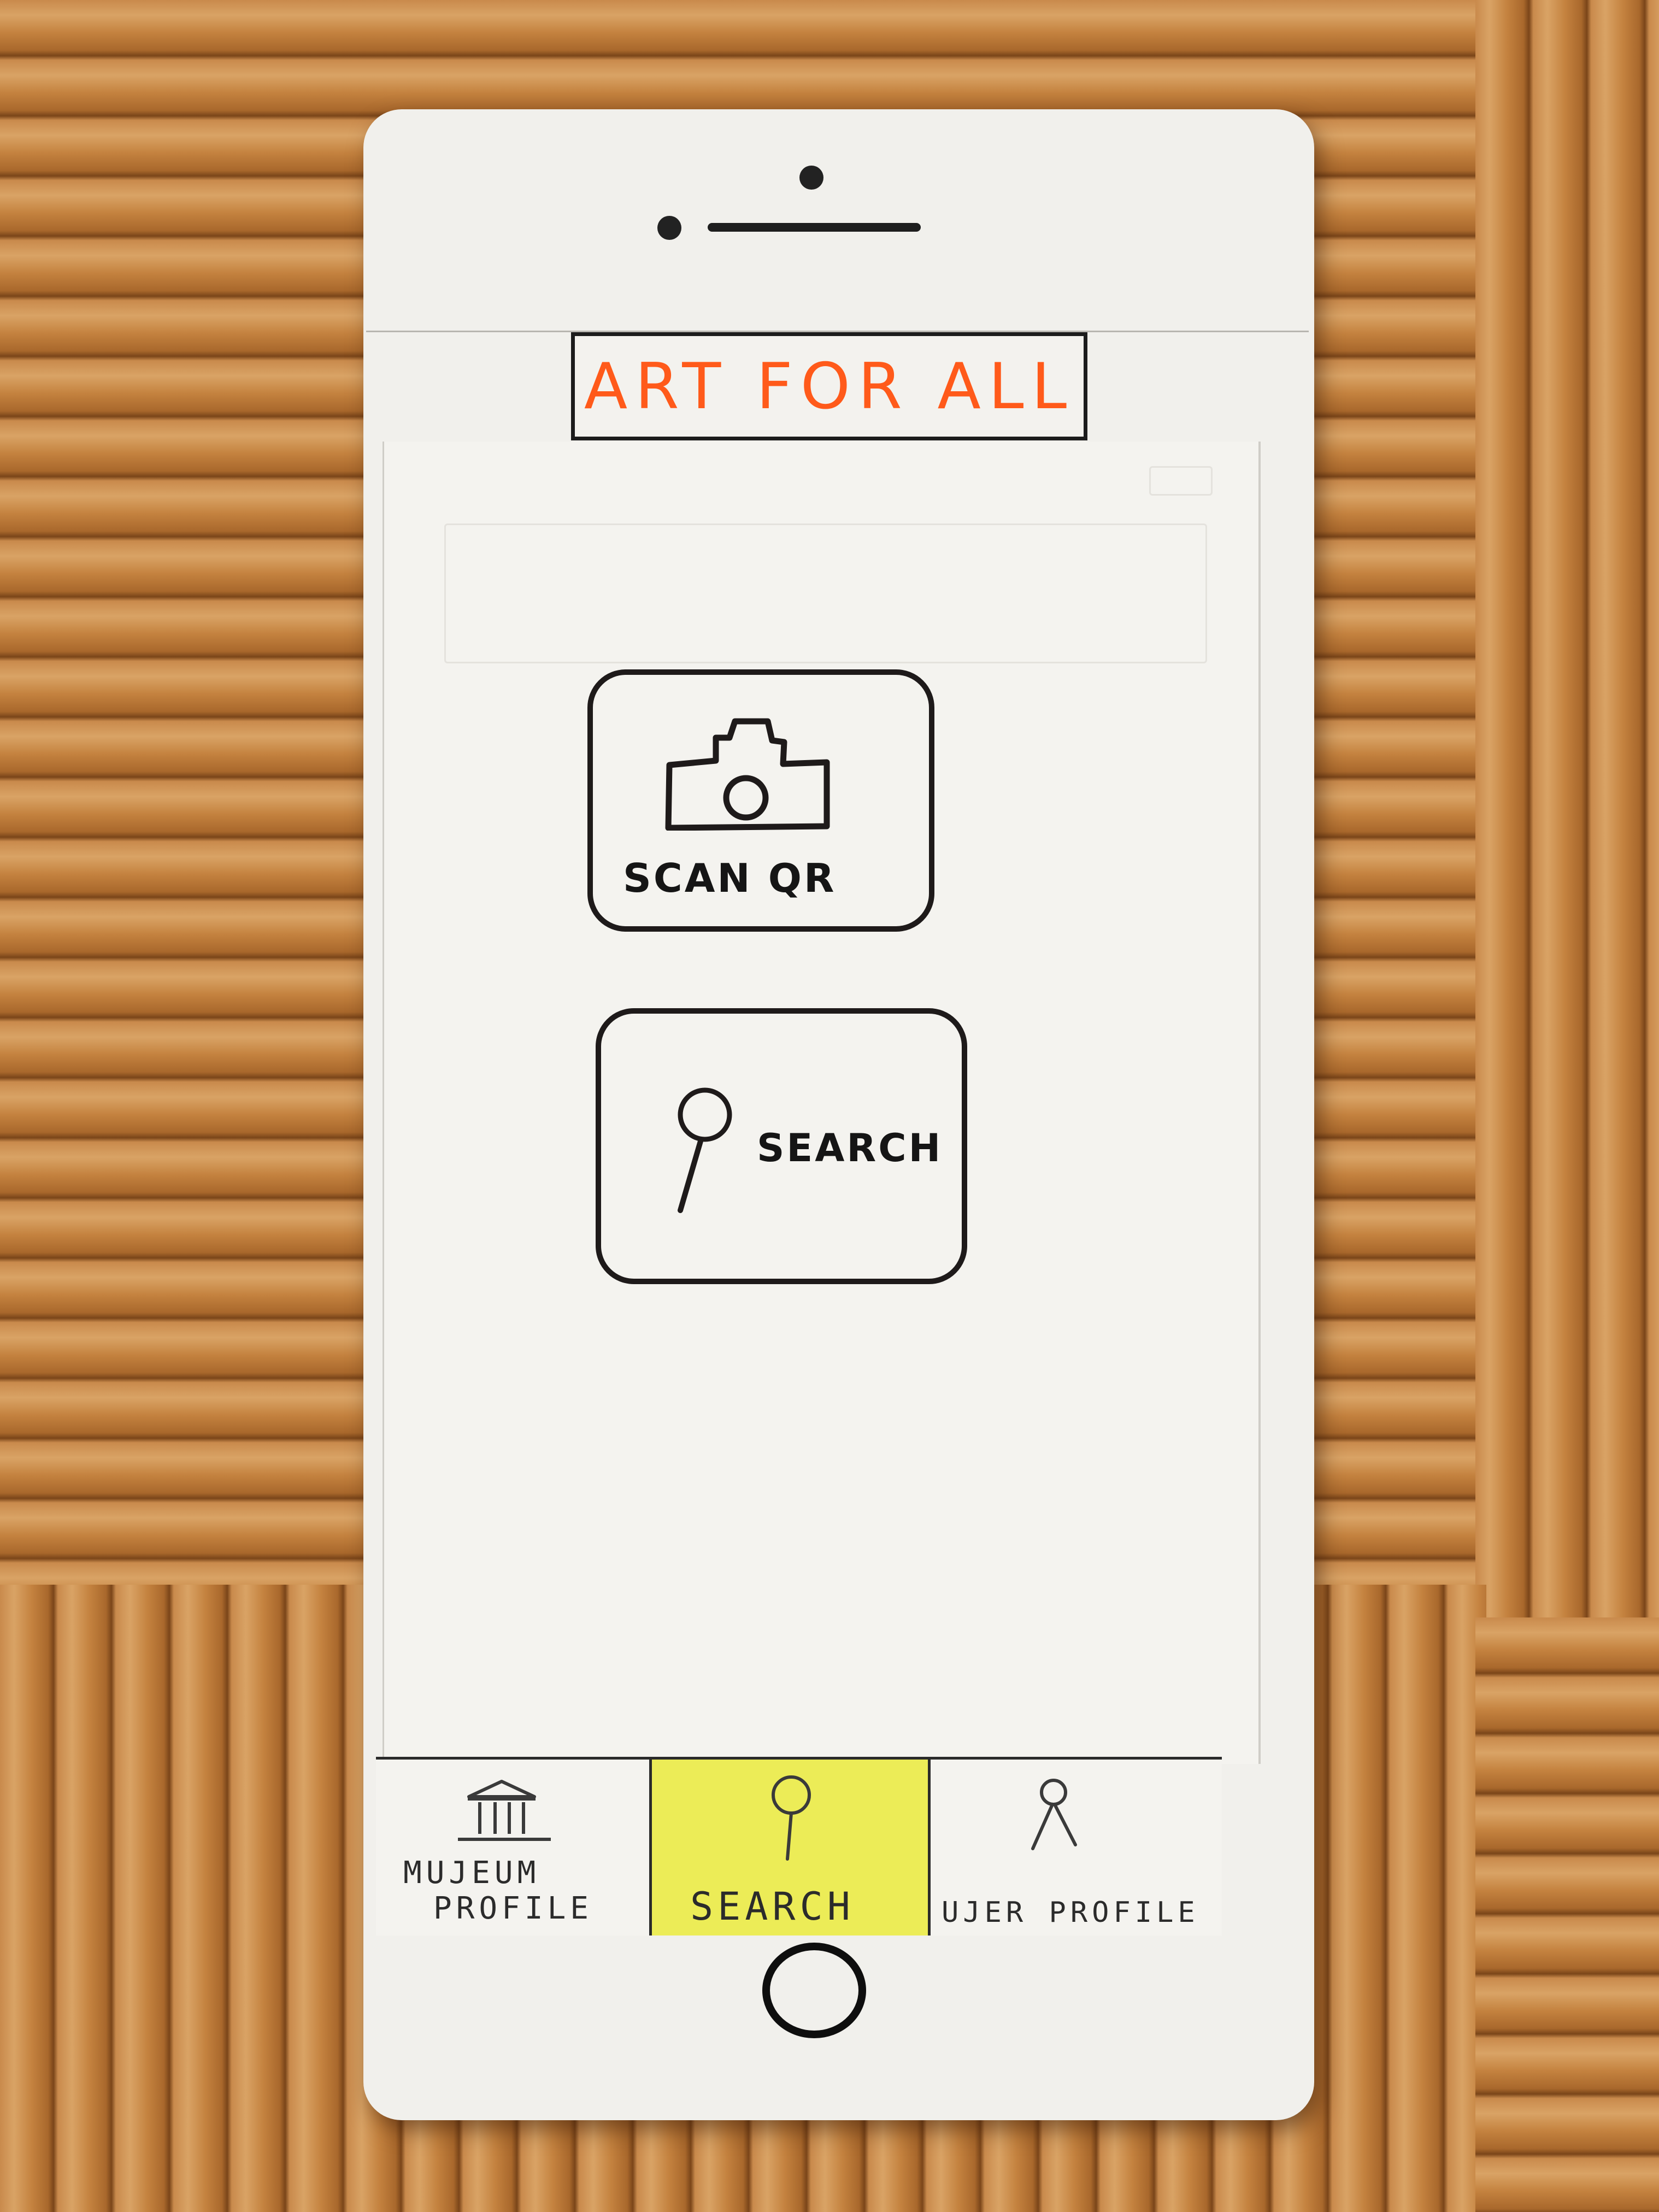 The width and height of the screenshot is (1659, 2212). What do you see at coordinates (504, 1810) in the screenshot?
I see `museum-icon` at bounding box center [504, 1810].